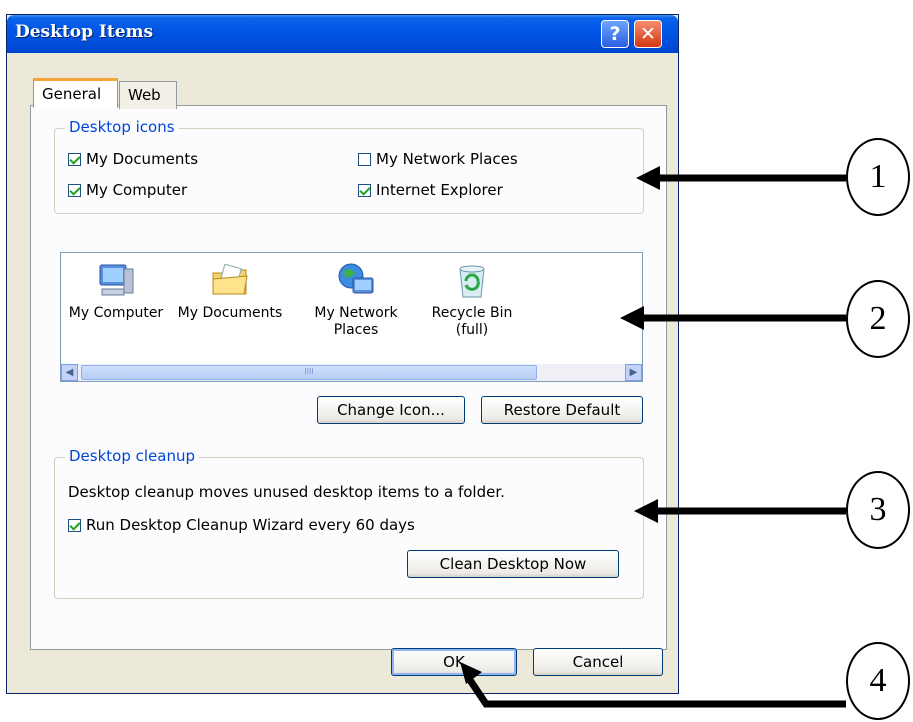  What do you see at coordinates (878, 177) in the screenshot?
I see `annotation-1: 1` at bounding box center [878, 177].